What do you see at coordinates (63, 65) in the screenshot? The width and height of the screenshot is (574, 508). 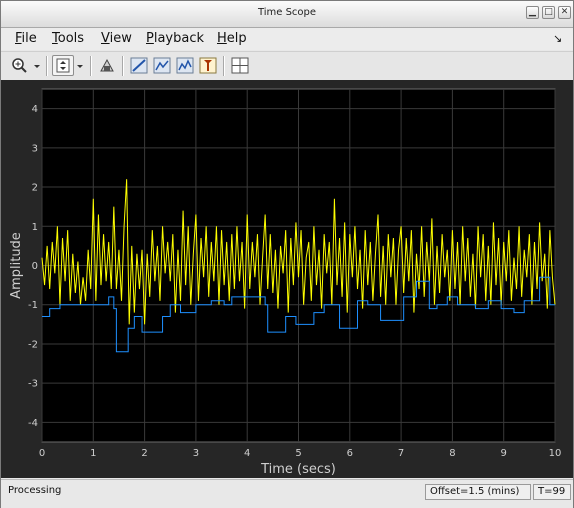 I see `pan-scale-icon` at bounding box center [63, 65].